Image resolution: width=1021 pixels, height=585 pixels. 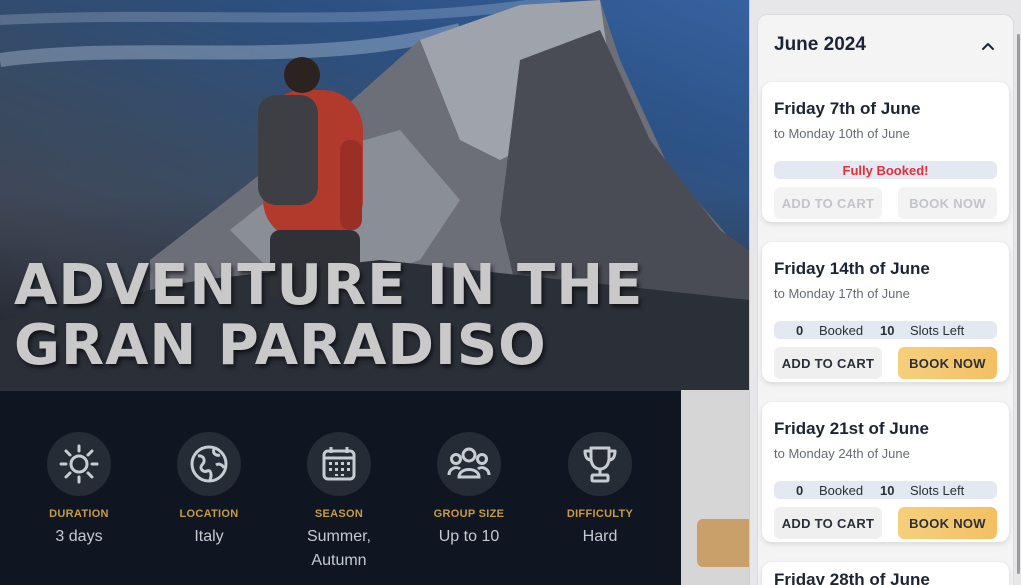 I want to click on calendar-icon, so click(x=339, y=464).